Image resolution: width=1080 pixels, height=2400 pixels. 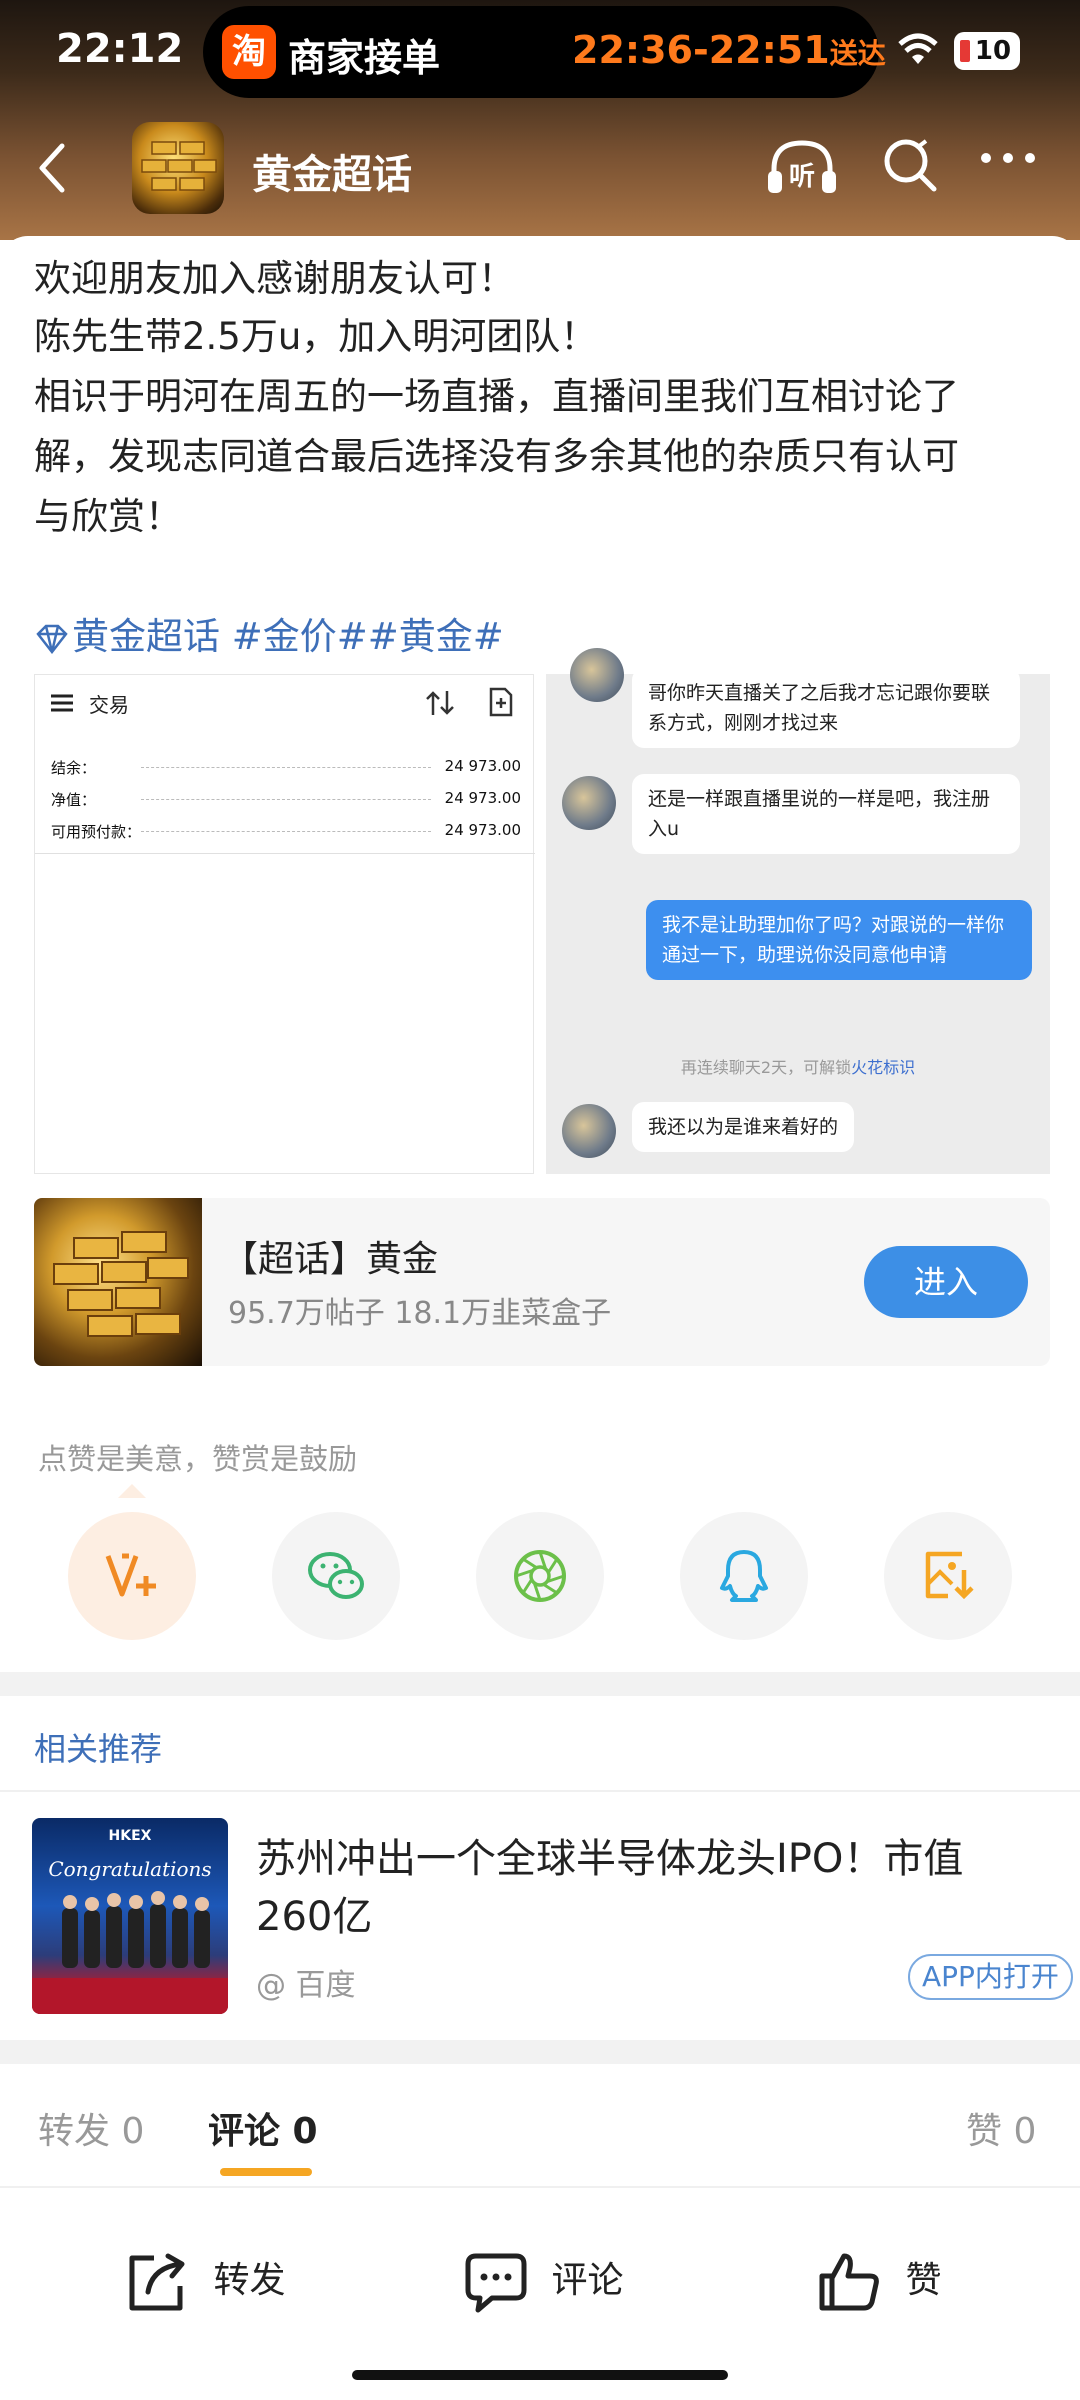 I want to click on back-arrow-icon, so click(x=52, y=168).